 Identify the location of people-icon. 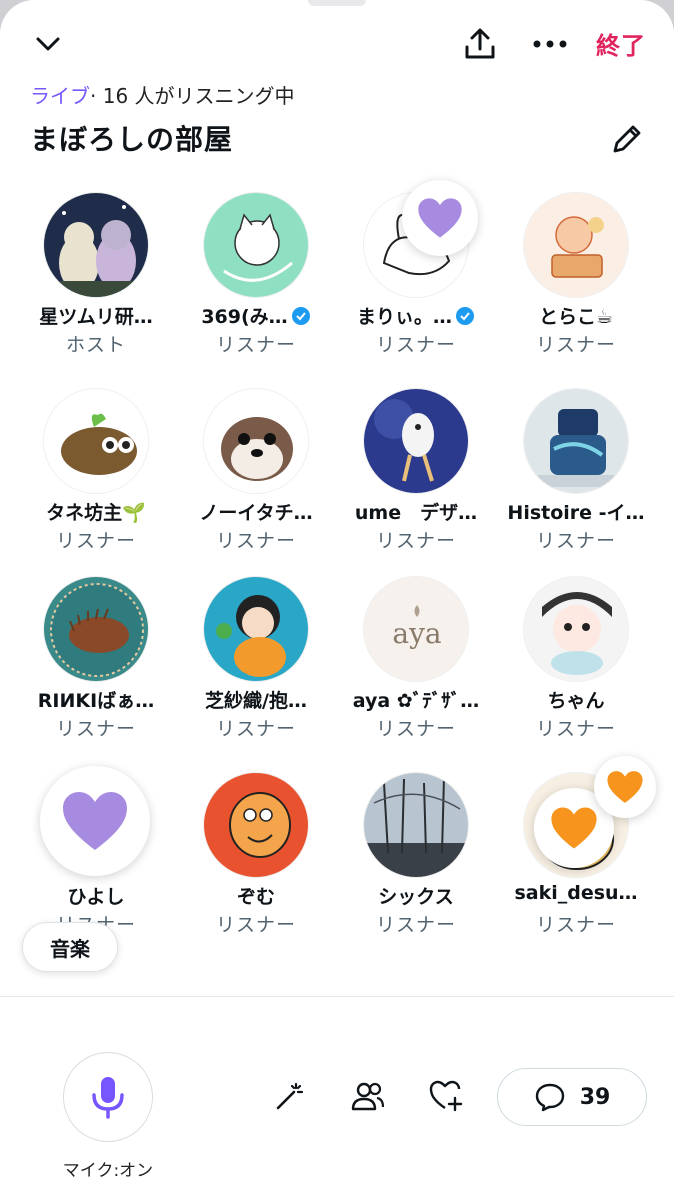
(368, 1096).